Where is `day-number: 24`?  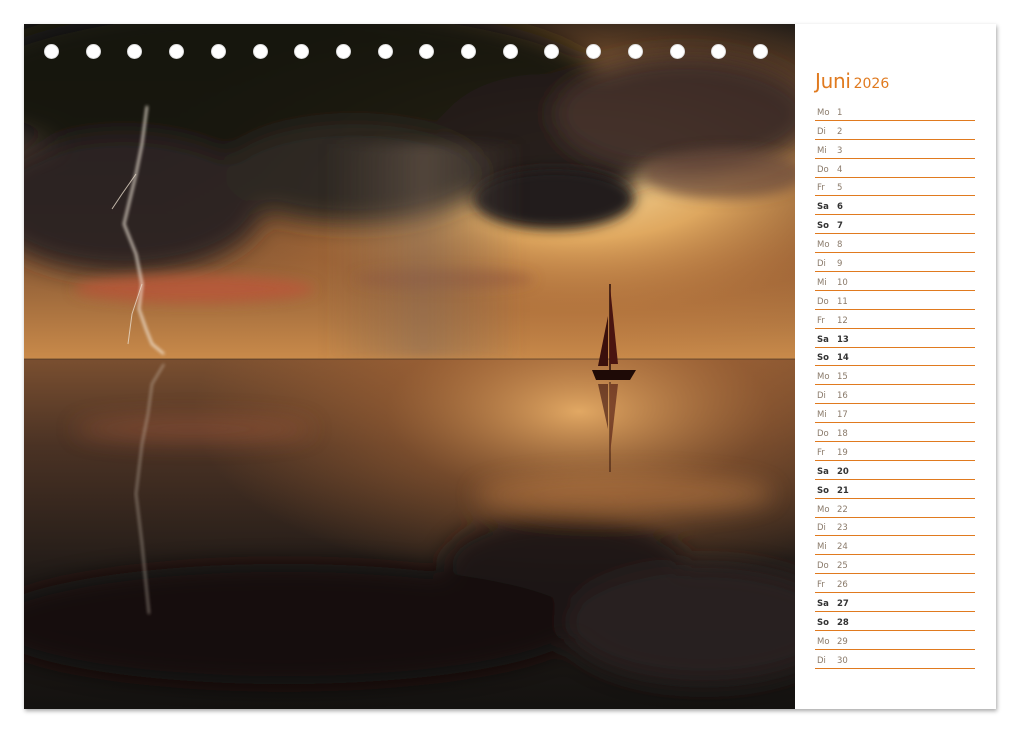
day-number: 24 is located at coordinates (842, 547).